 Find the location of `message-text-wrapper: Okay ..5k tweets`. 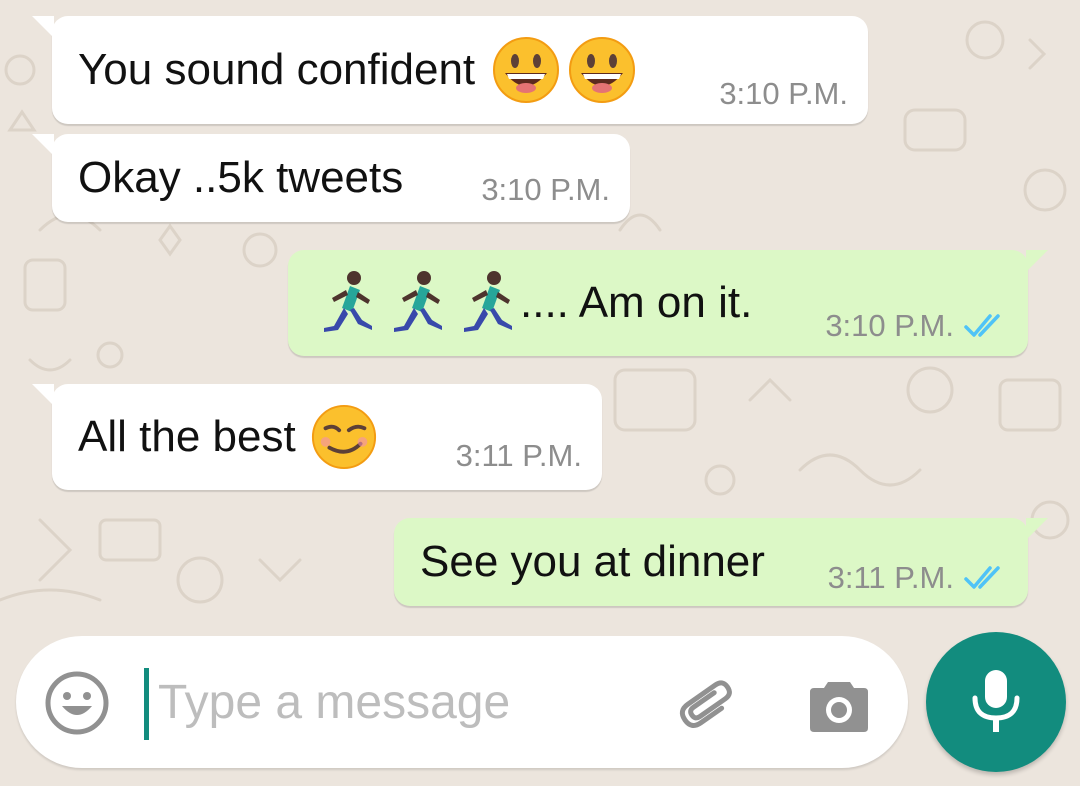

message-text-wrapper: Okay ..5k tweets is located at coordinates (240, 178).